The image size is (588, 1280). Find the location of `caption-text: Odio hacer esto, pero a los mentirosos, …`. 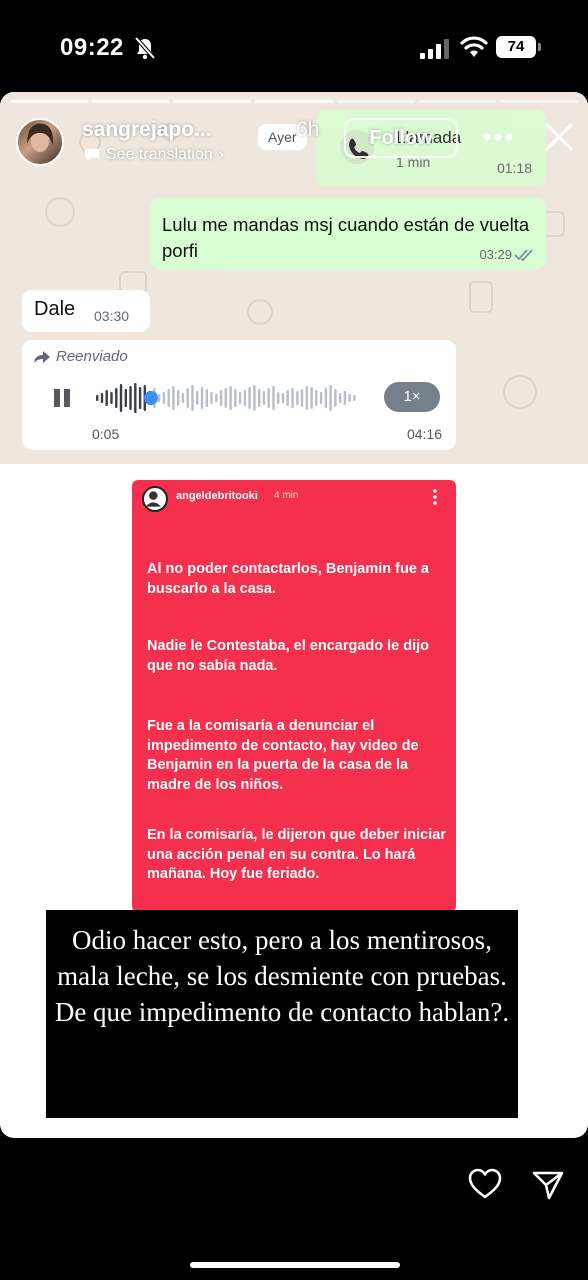

caption-text: Odio hacer esto, pero a los mentirosos, … is located at coordinates (282, 976).